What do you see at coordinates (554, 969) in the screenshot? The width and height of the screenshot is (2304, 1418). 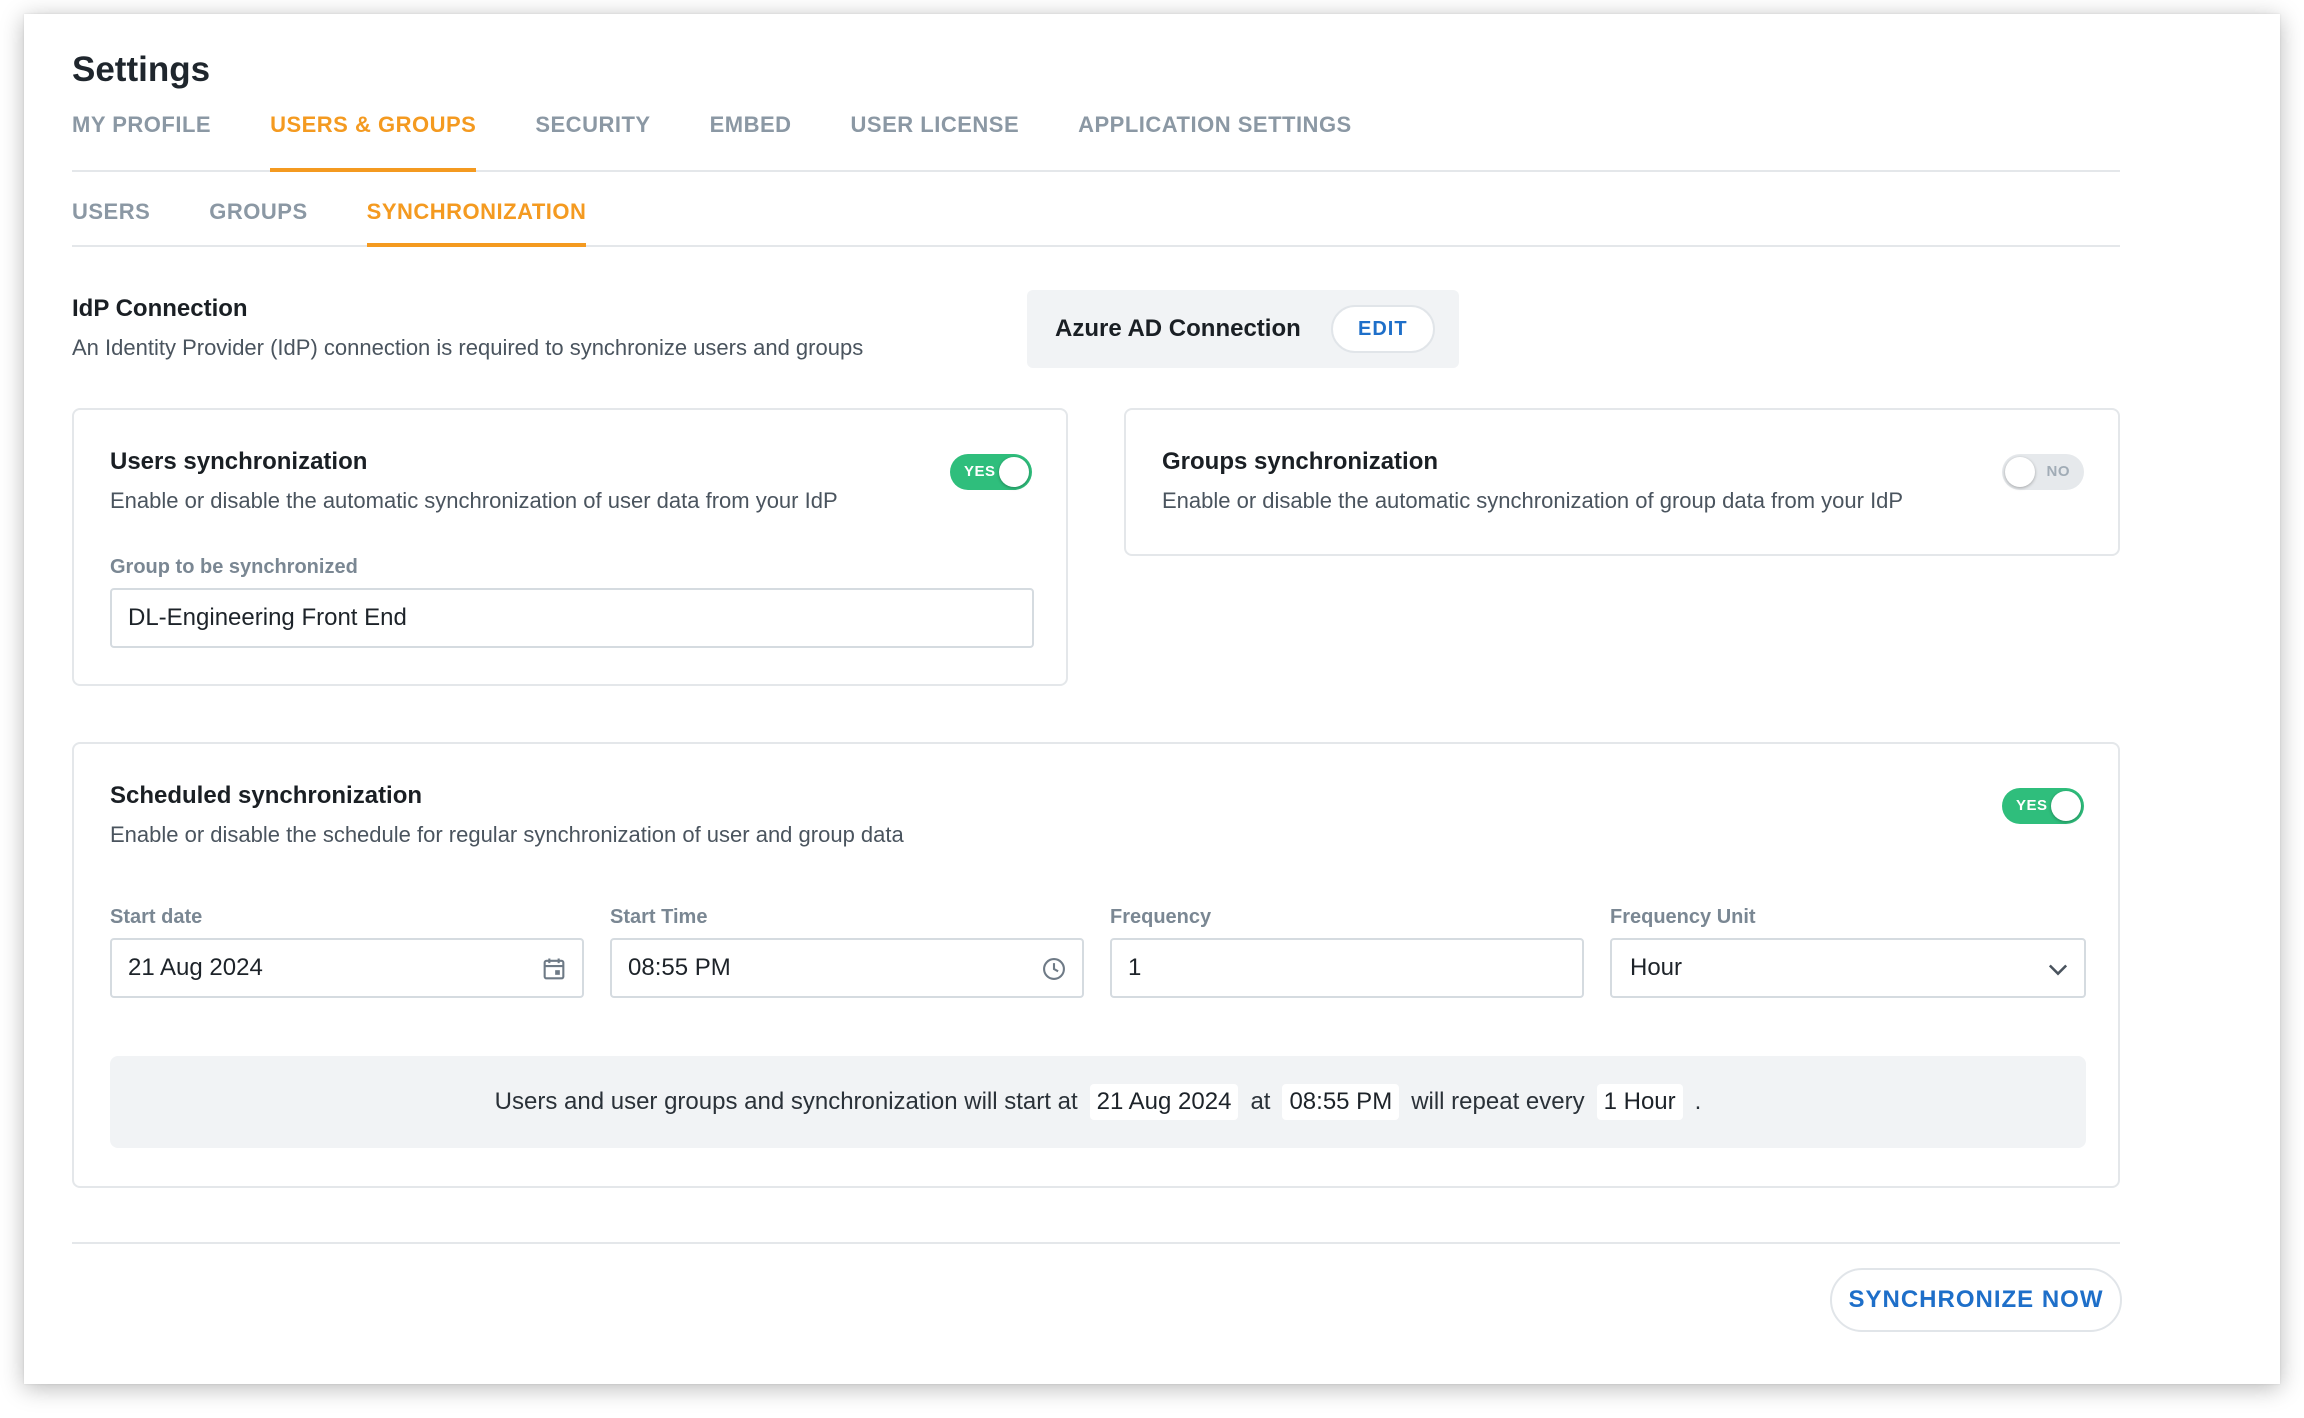 I see `calendar-icon` at bounding box center [554, 969].